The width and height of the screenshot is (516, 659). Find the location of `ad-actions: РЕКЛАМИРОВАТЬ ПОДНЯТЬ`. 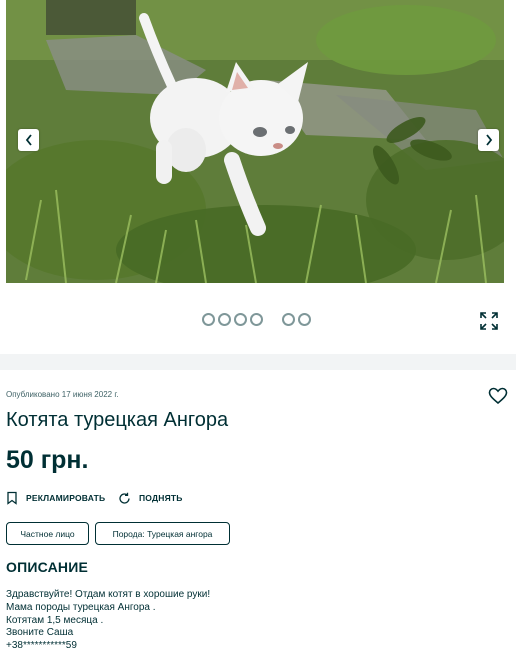

ad-actions: РЕКЛАМИРОВАТЬ ПОДНЯТЬ is located at coordinates (156, 498).